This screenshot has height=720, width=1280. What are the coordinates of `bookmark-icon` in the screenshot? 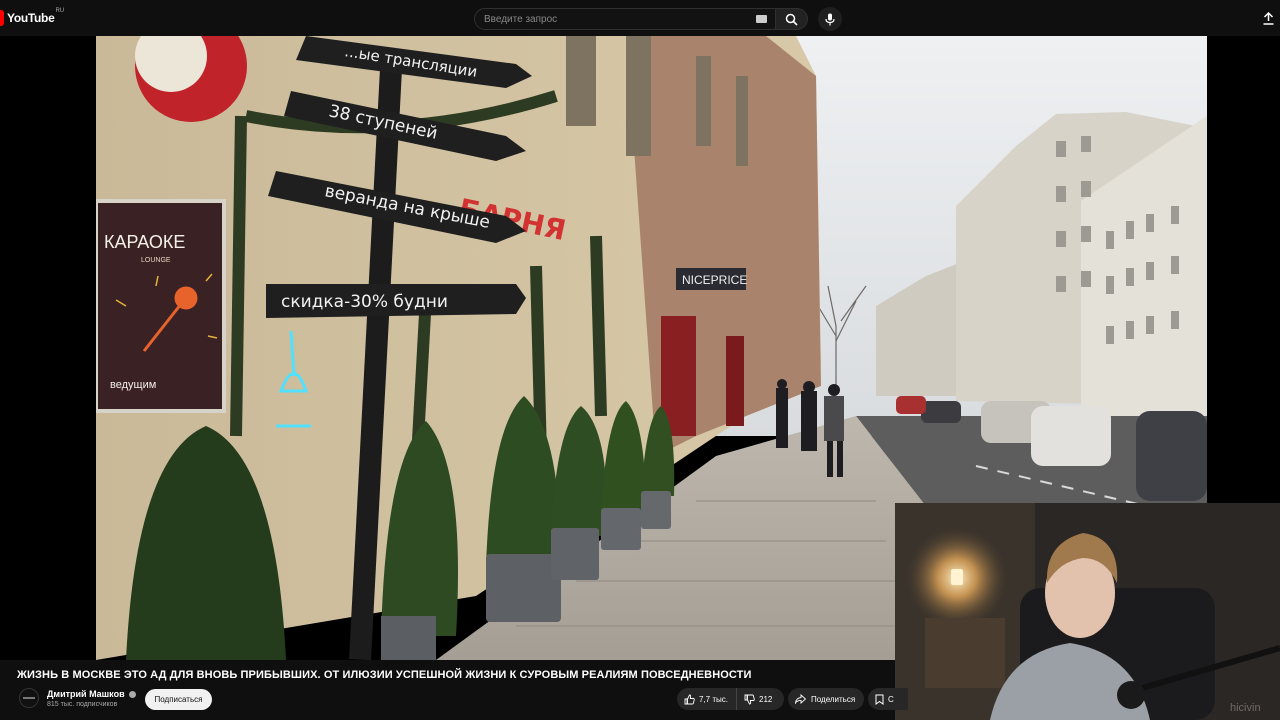 It's located at (879, 699).